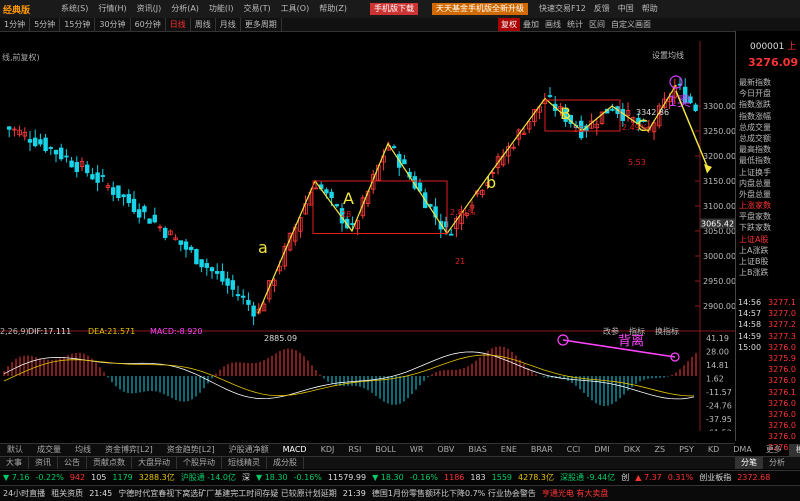  Describe the element at coordinates (719, 430) in the screenshot. I see `macd-y-tick: -61.52` at that location.